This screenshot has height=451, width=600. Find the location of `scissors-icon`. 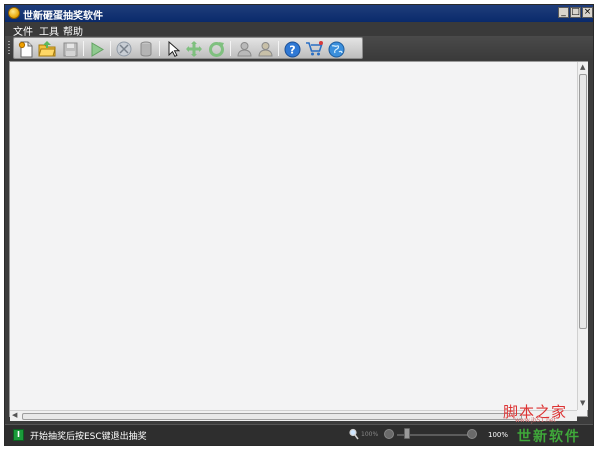

scissors-icon is located at coordinates (124, 49).